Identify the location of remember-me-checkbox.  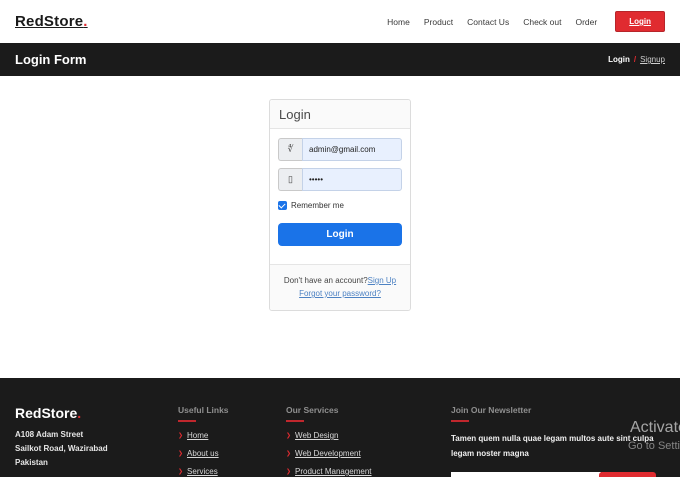
(282, 205).